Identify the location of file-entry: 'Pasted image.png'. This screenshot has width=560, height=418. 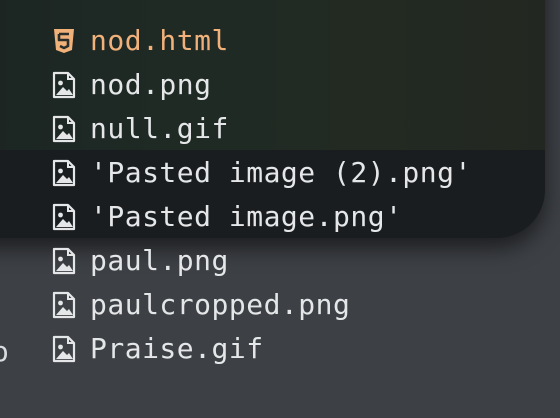
(261, 217).